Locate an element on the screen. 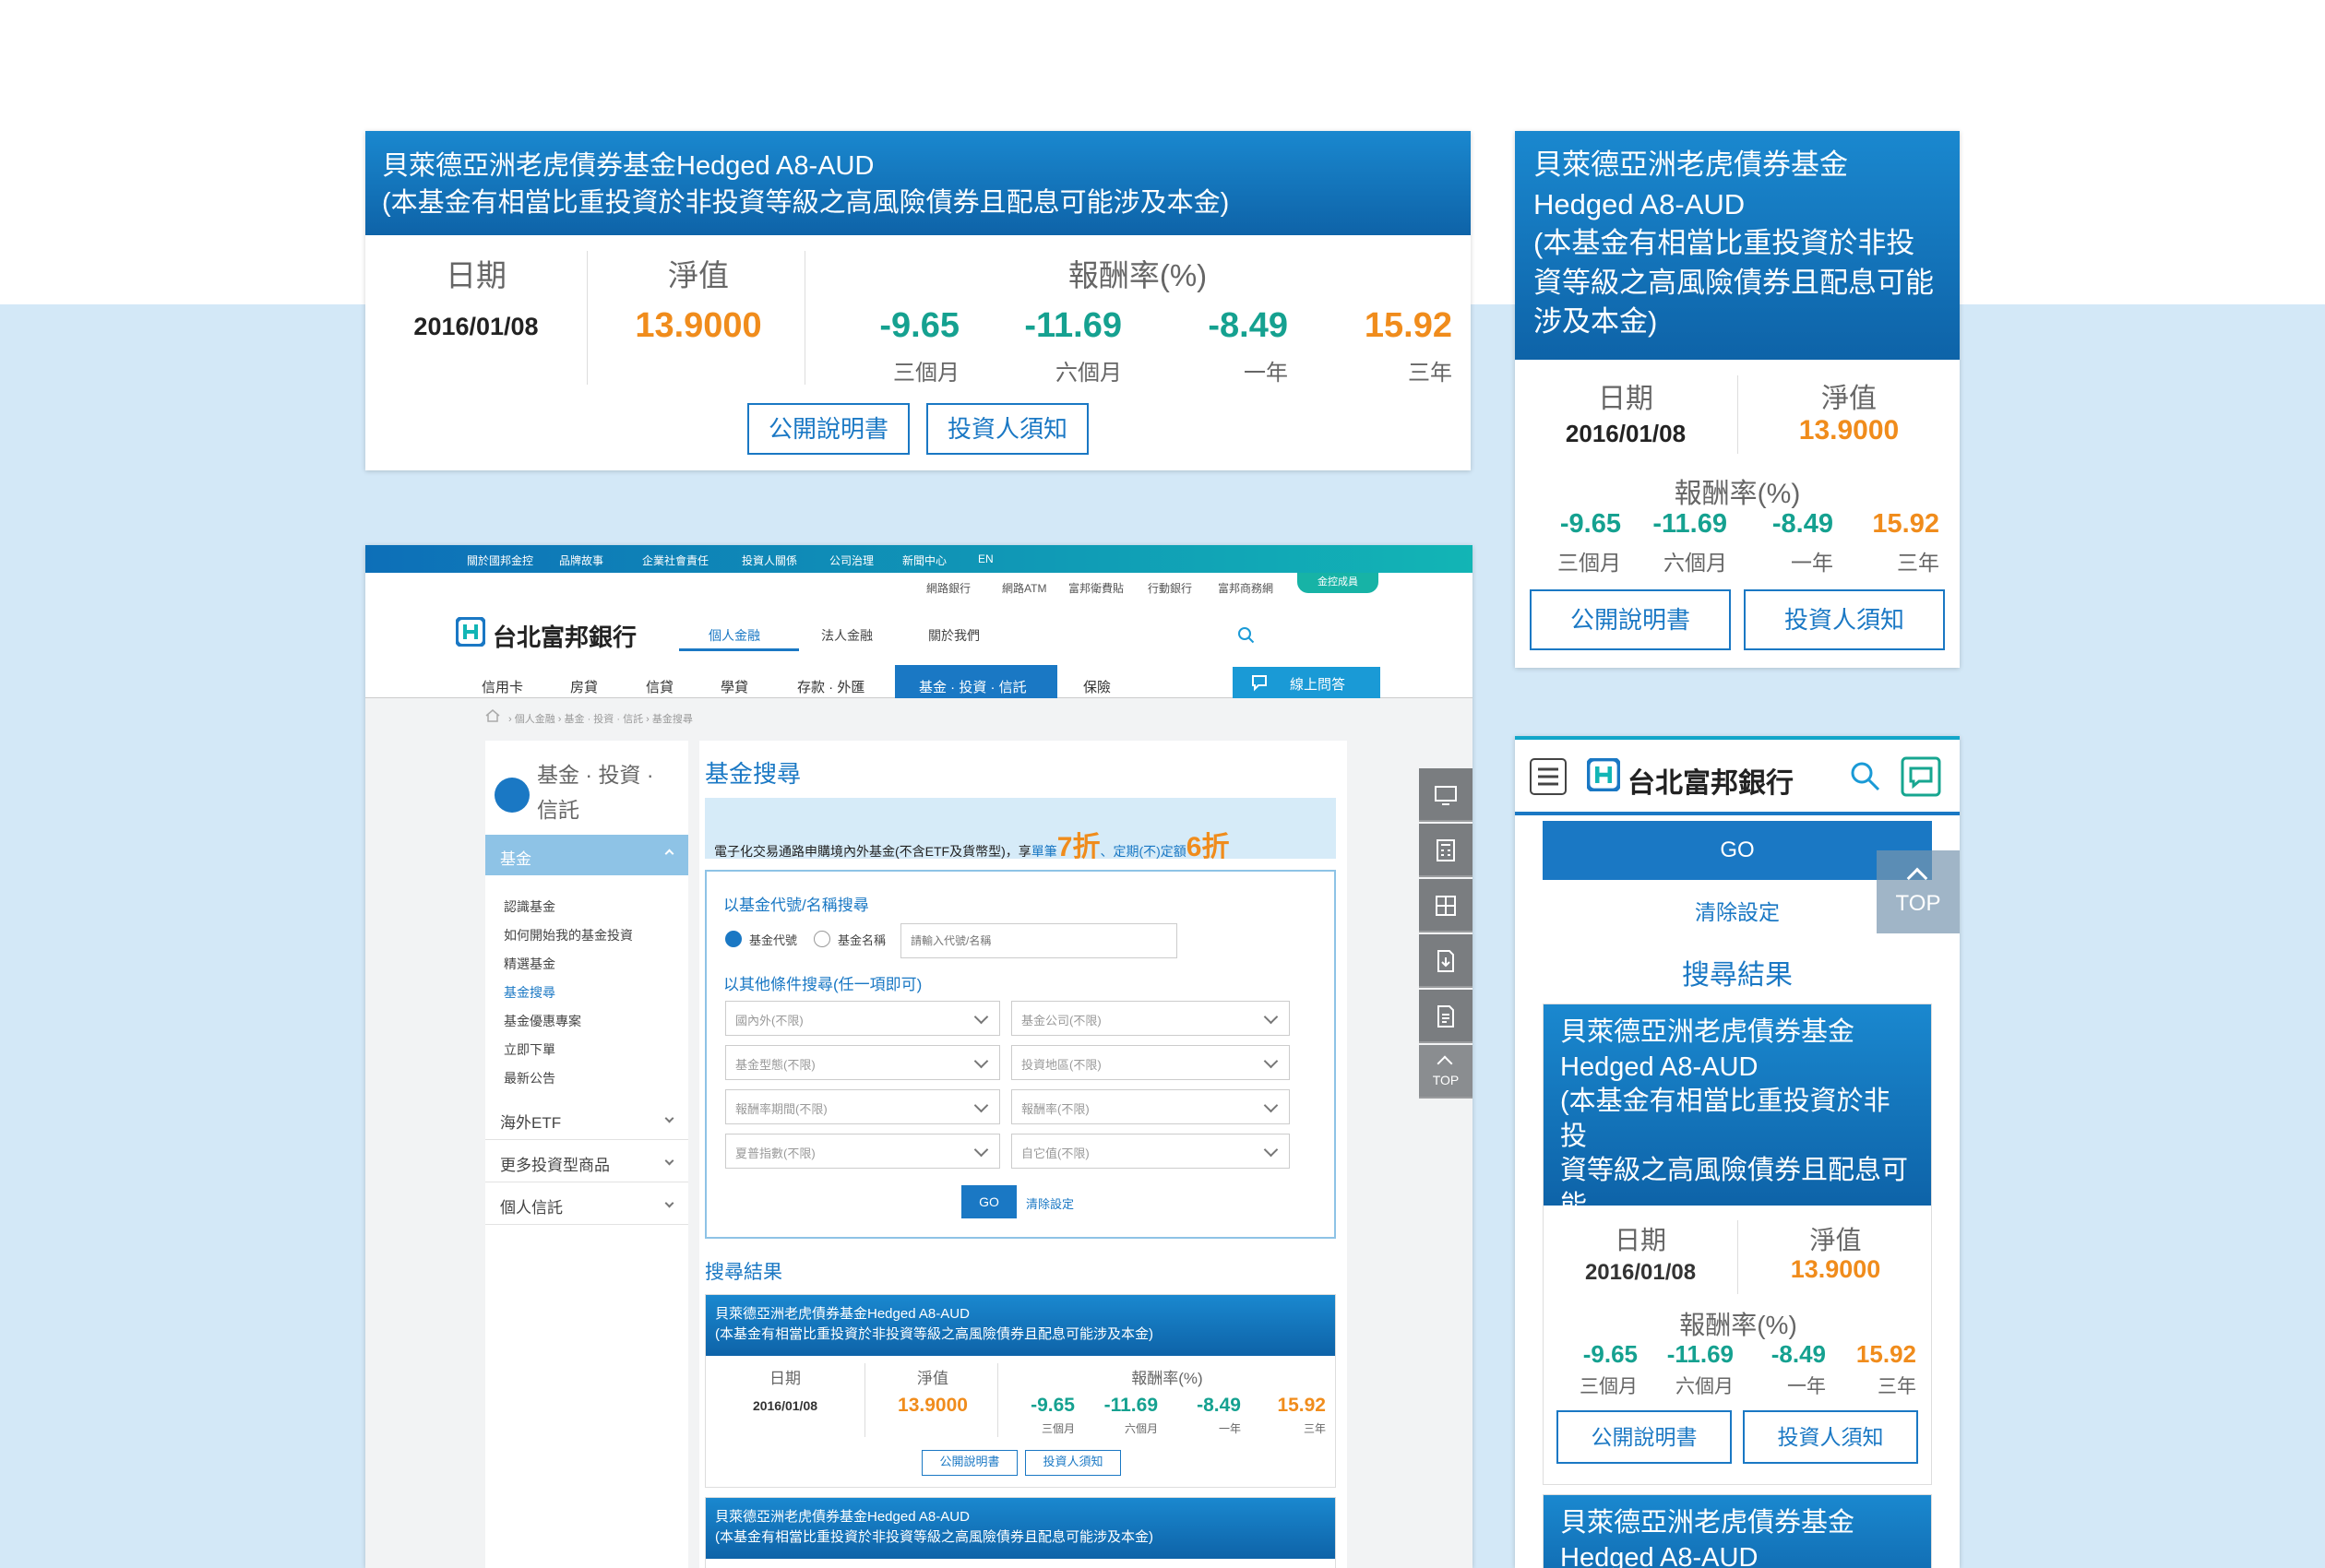 Image resolution: width=2325 pixels, height=1568 pixels. breadcrumb-item: 個人金融 is located at coordinates (535, 719).